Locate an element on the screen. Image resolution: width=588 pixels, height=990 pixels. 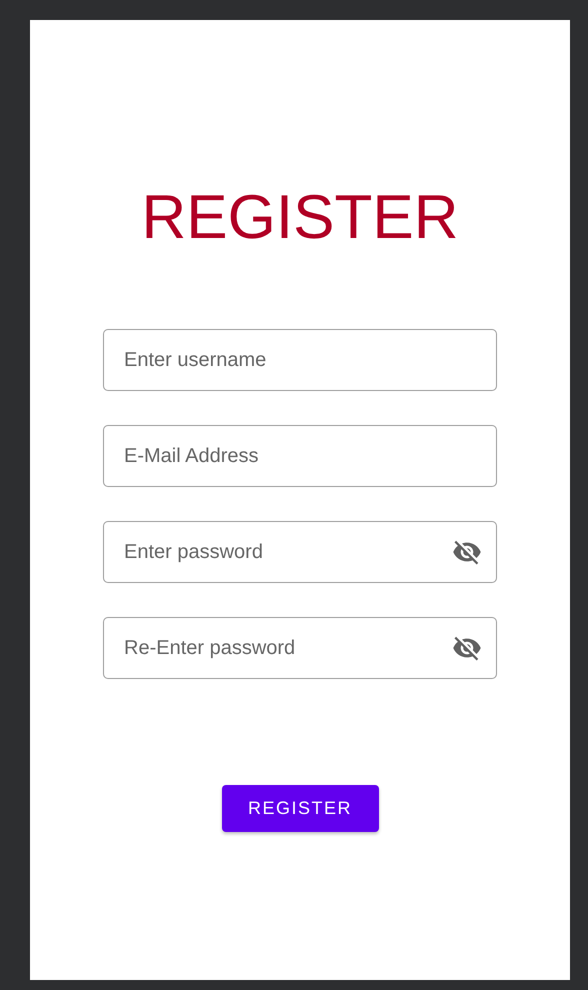
input-field: Re-Enter password is located at coordinates (300, 648).